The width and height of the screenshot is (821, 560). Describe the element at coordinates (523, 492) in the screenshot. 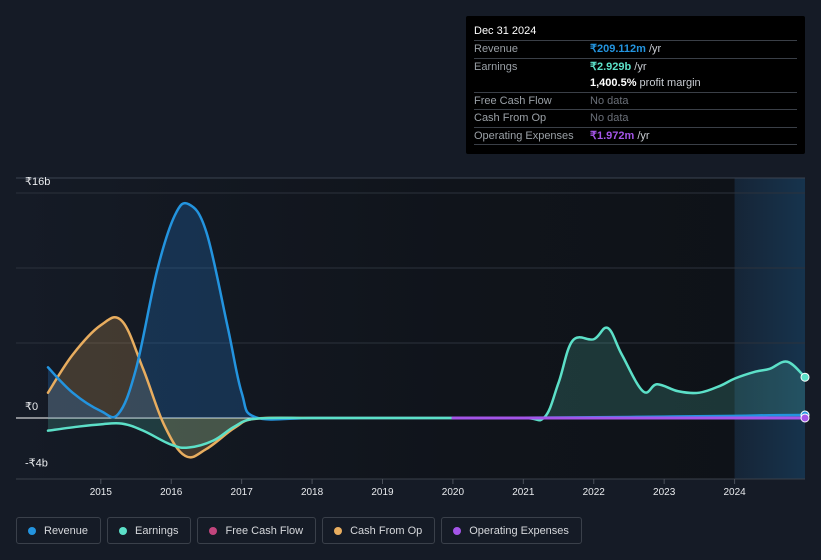

I see `x-tick-label: 2021` at that location.